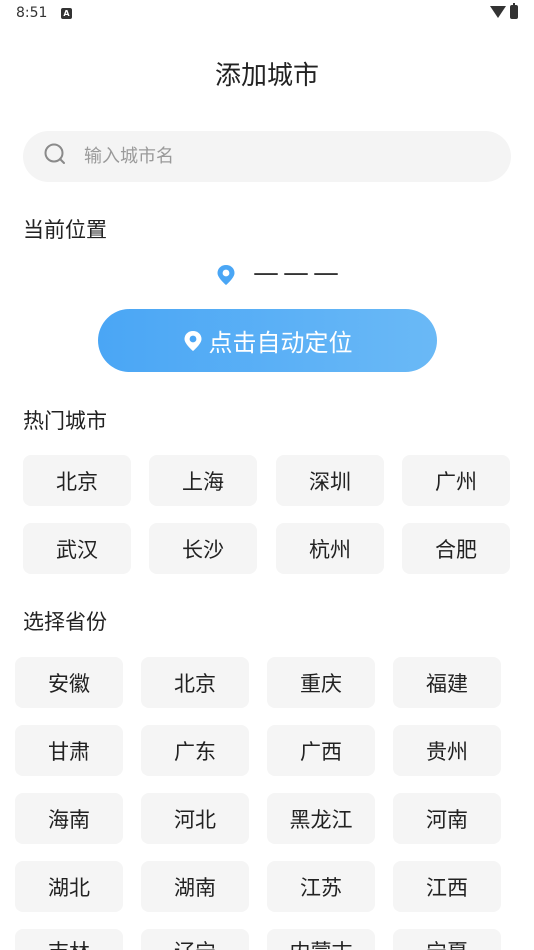 The width and height of the screenshot is (534, 950). What do you see at coordinates (66, 13) in the screenshot?
I see `notification-icon: A` at bounding box center [66, 13].